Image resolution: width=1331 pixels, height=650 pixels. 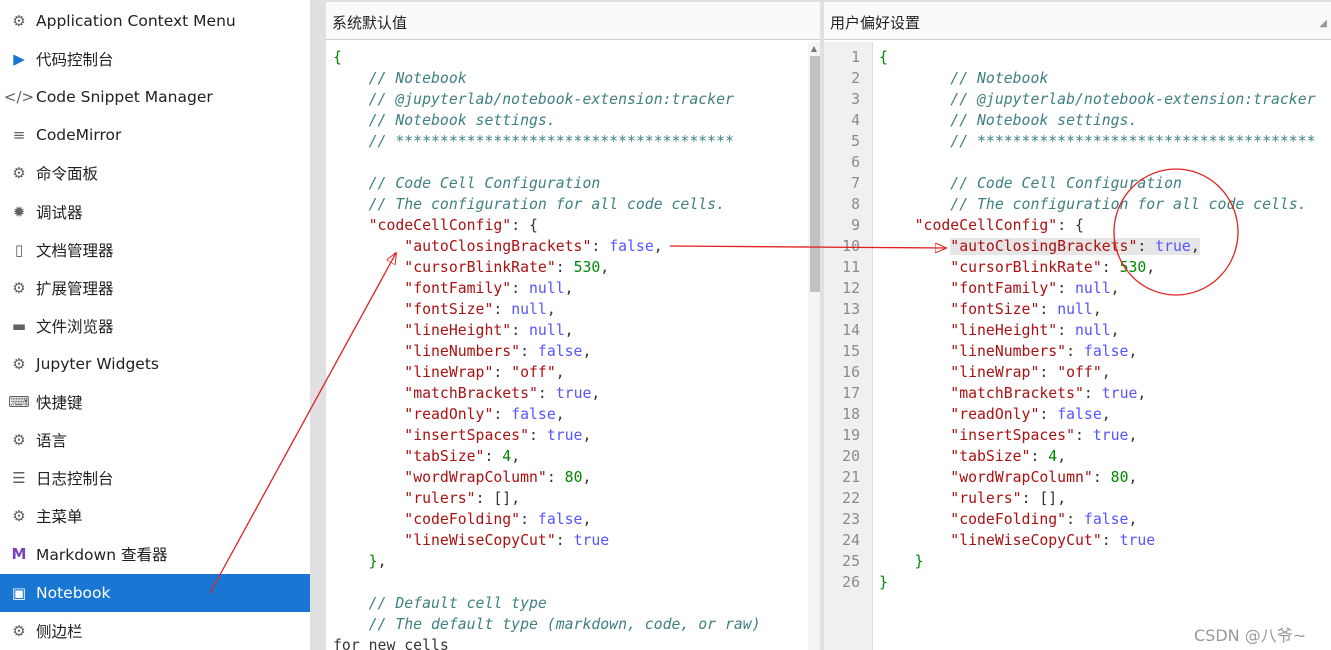 What do you see at coordinates (52, 441) in the screenshot?
I see `sidebar-item-label: 语言` at bounding box center [52, 441].